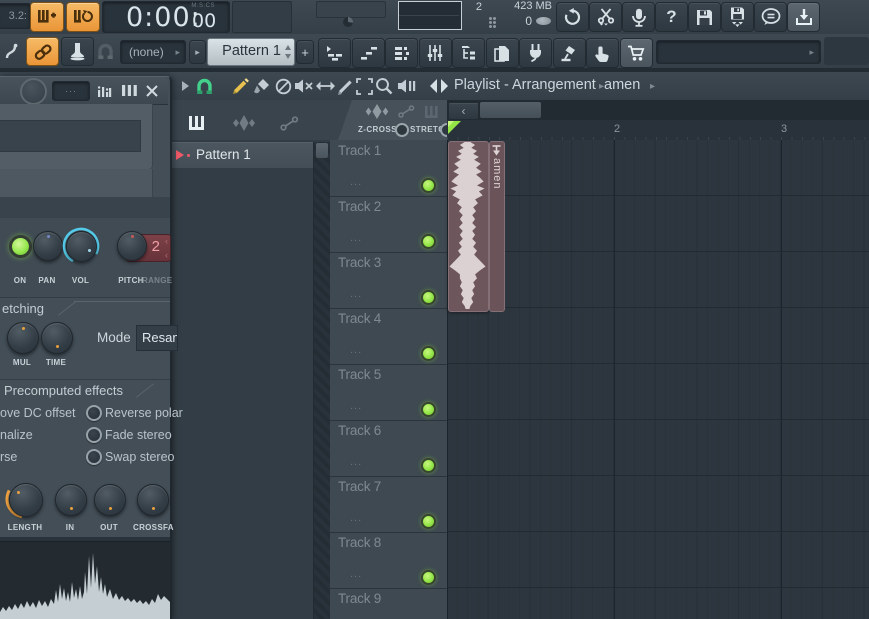 The height and width of the screenshot is (619, 869). Describe the element at coordinates (359, 262) in the screenshot. I see `track-name: Track 3` at that location.